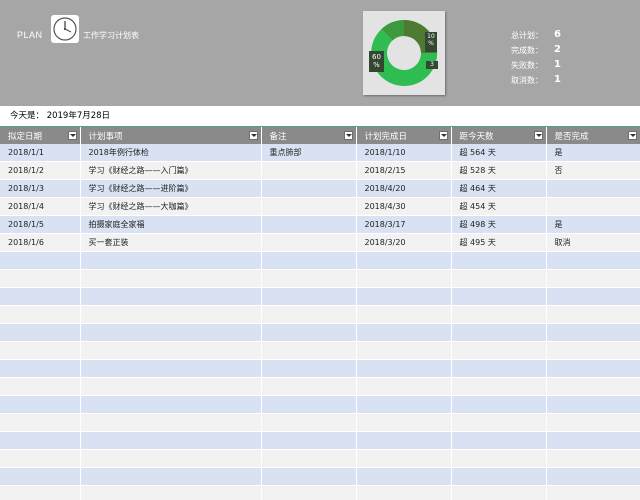 Image resolution: width=640 pixels, height=500 pixels. Describe the element at coordinates (404, 224) in the screenshot. I see `table-cell: 2018/3/17` at that location.